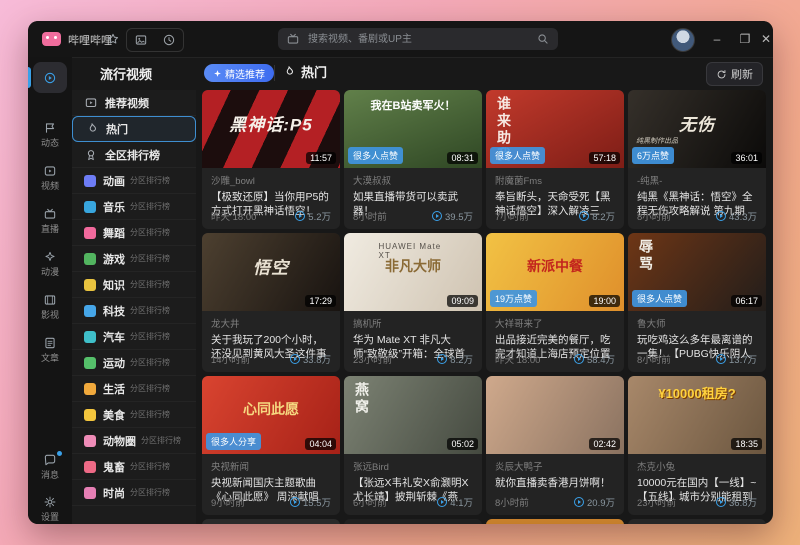 This screenshot has height=545, width=800. Describe the element at coordinates (91, 155) in the screenshot. I see `medal-icon` at that location.